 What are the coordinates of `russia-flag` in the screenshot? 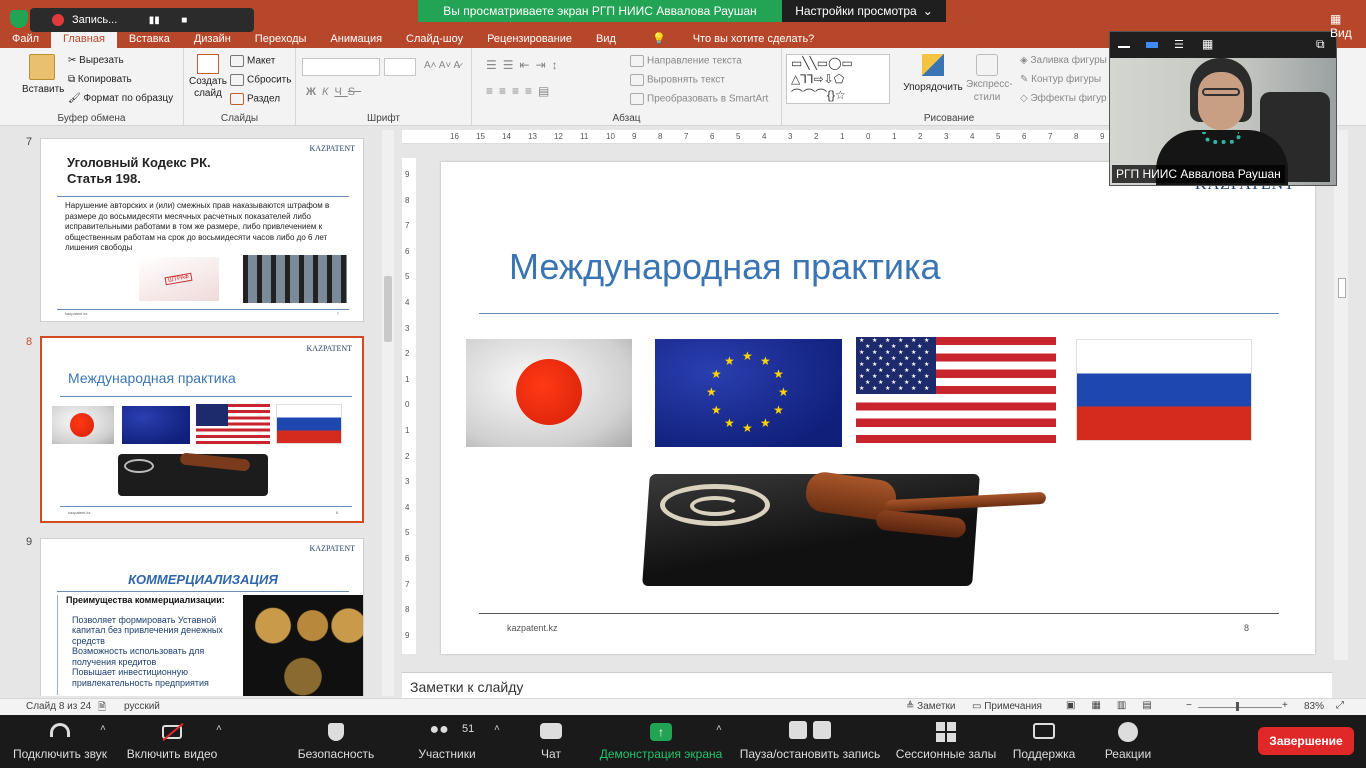 It's located at (1164, 390).